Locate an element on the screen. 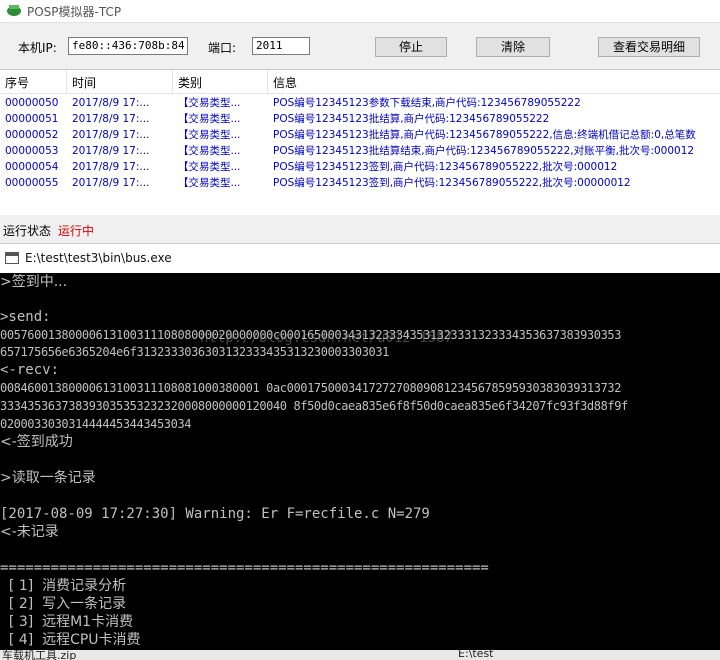 The height and width of the screenshot is (660, 720). cell-no: 00000055 is located at coordinates (32, 183).